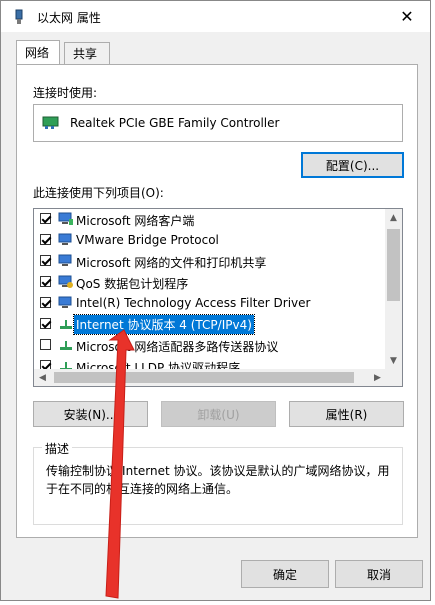  What do you see at coordinates (204, 377) in the screenshot?
I see `horizontal-scroll-thumb` at bounding box center [204, 377].